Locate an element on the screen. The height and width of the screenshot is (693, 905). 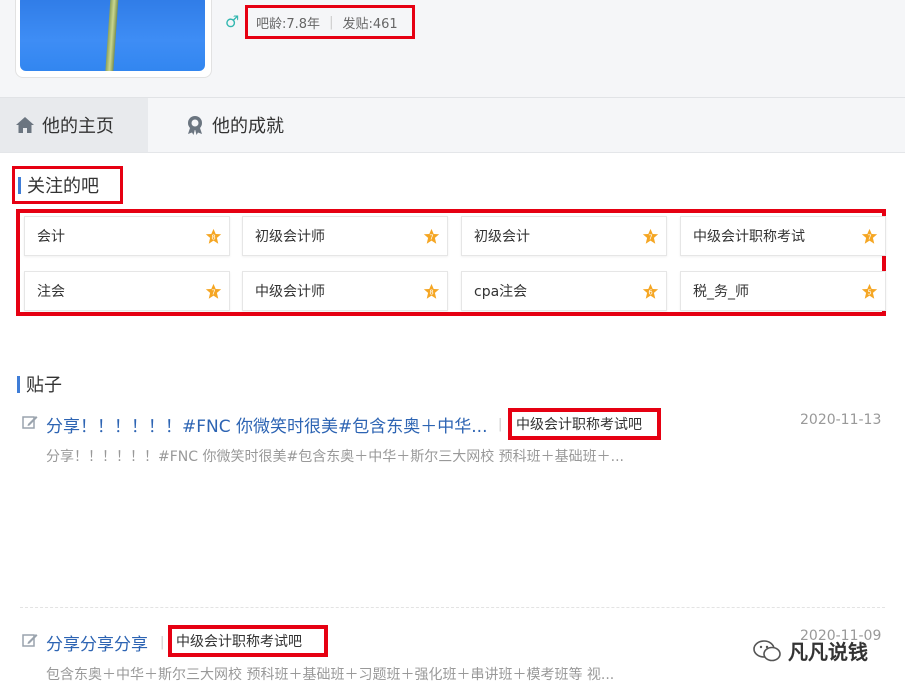
followed-forums-heading: 关注的吧 is located at coordinates (67, 185).